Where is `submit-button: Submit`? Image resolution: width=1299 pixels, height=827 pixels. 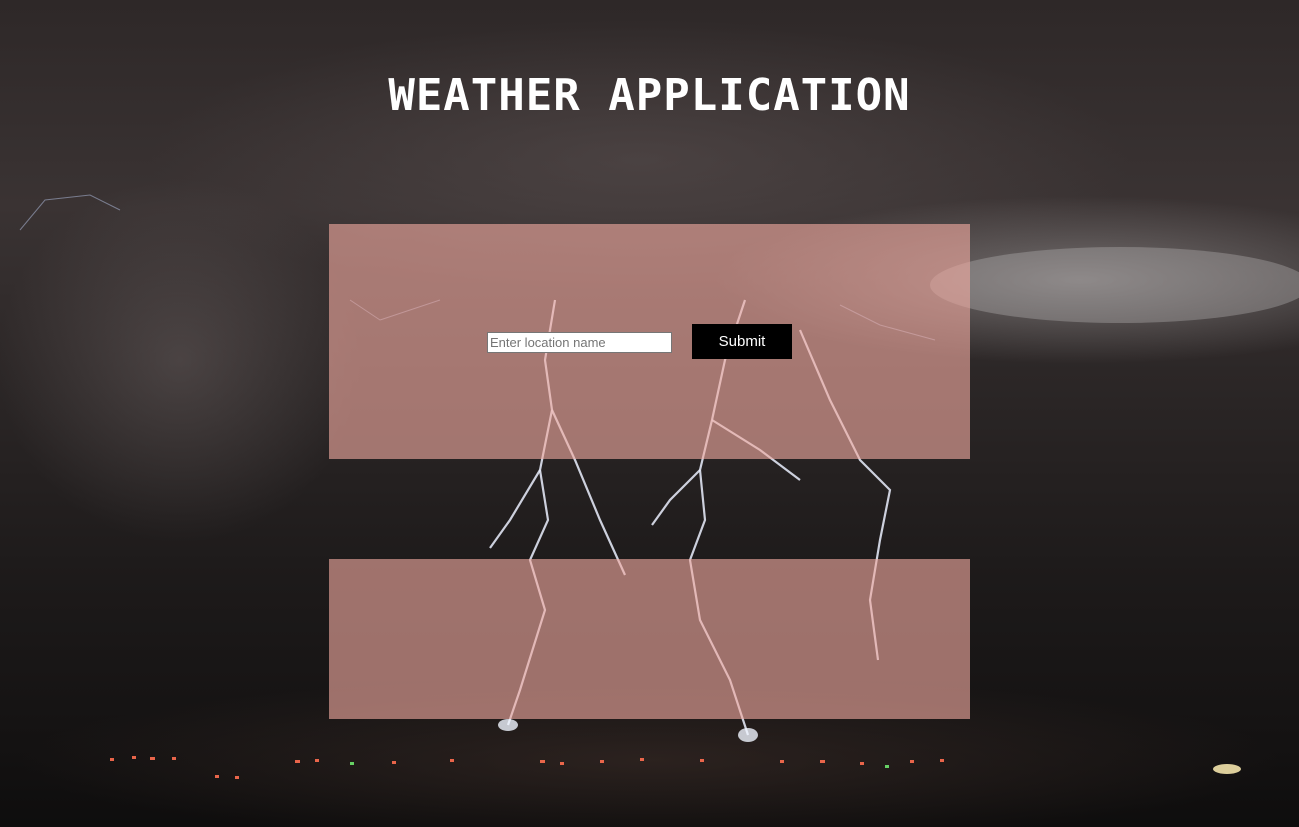 submit-button: Submit is located at coordinates (742, 341).